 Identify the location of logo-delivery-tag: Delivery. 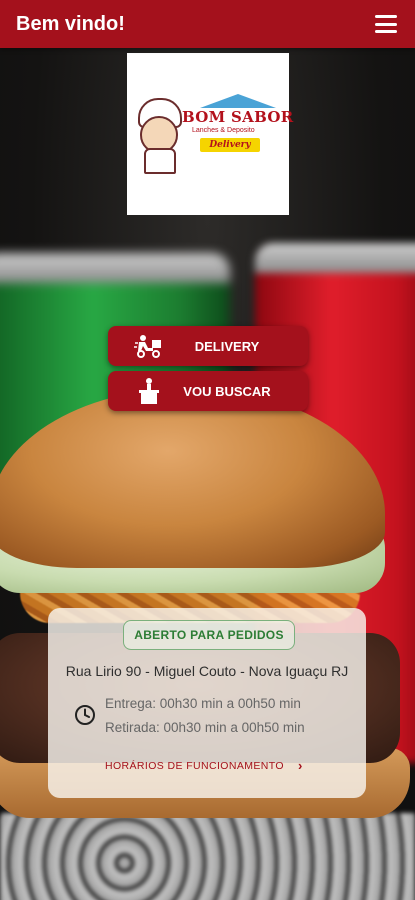
(230, 145).